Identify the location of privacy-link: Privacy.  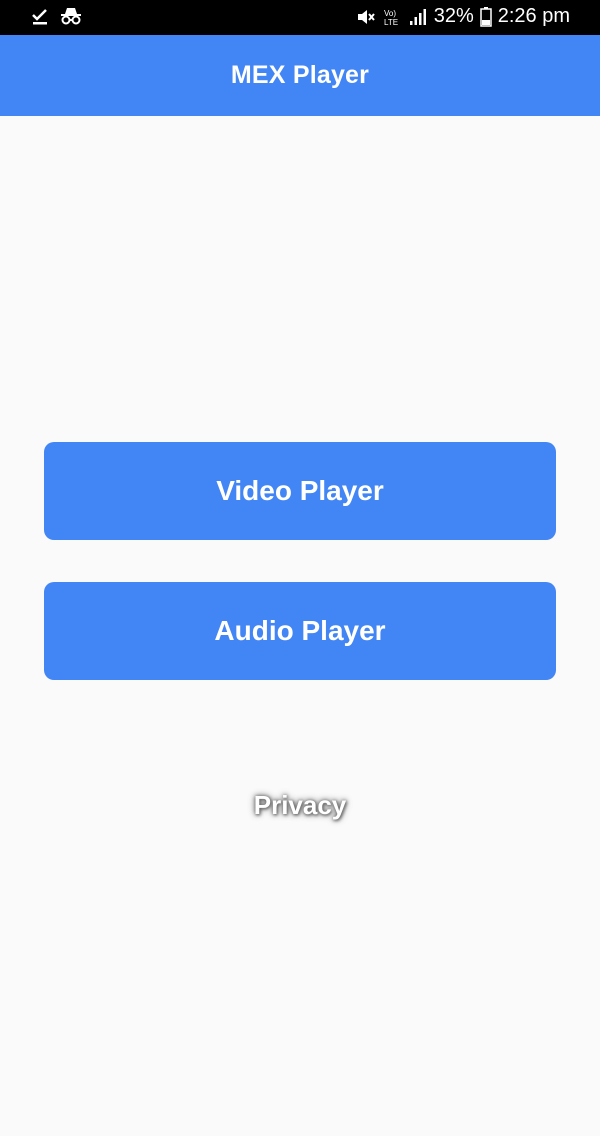
(300, 805).